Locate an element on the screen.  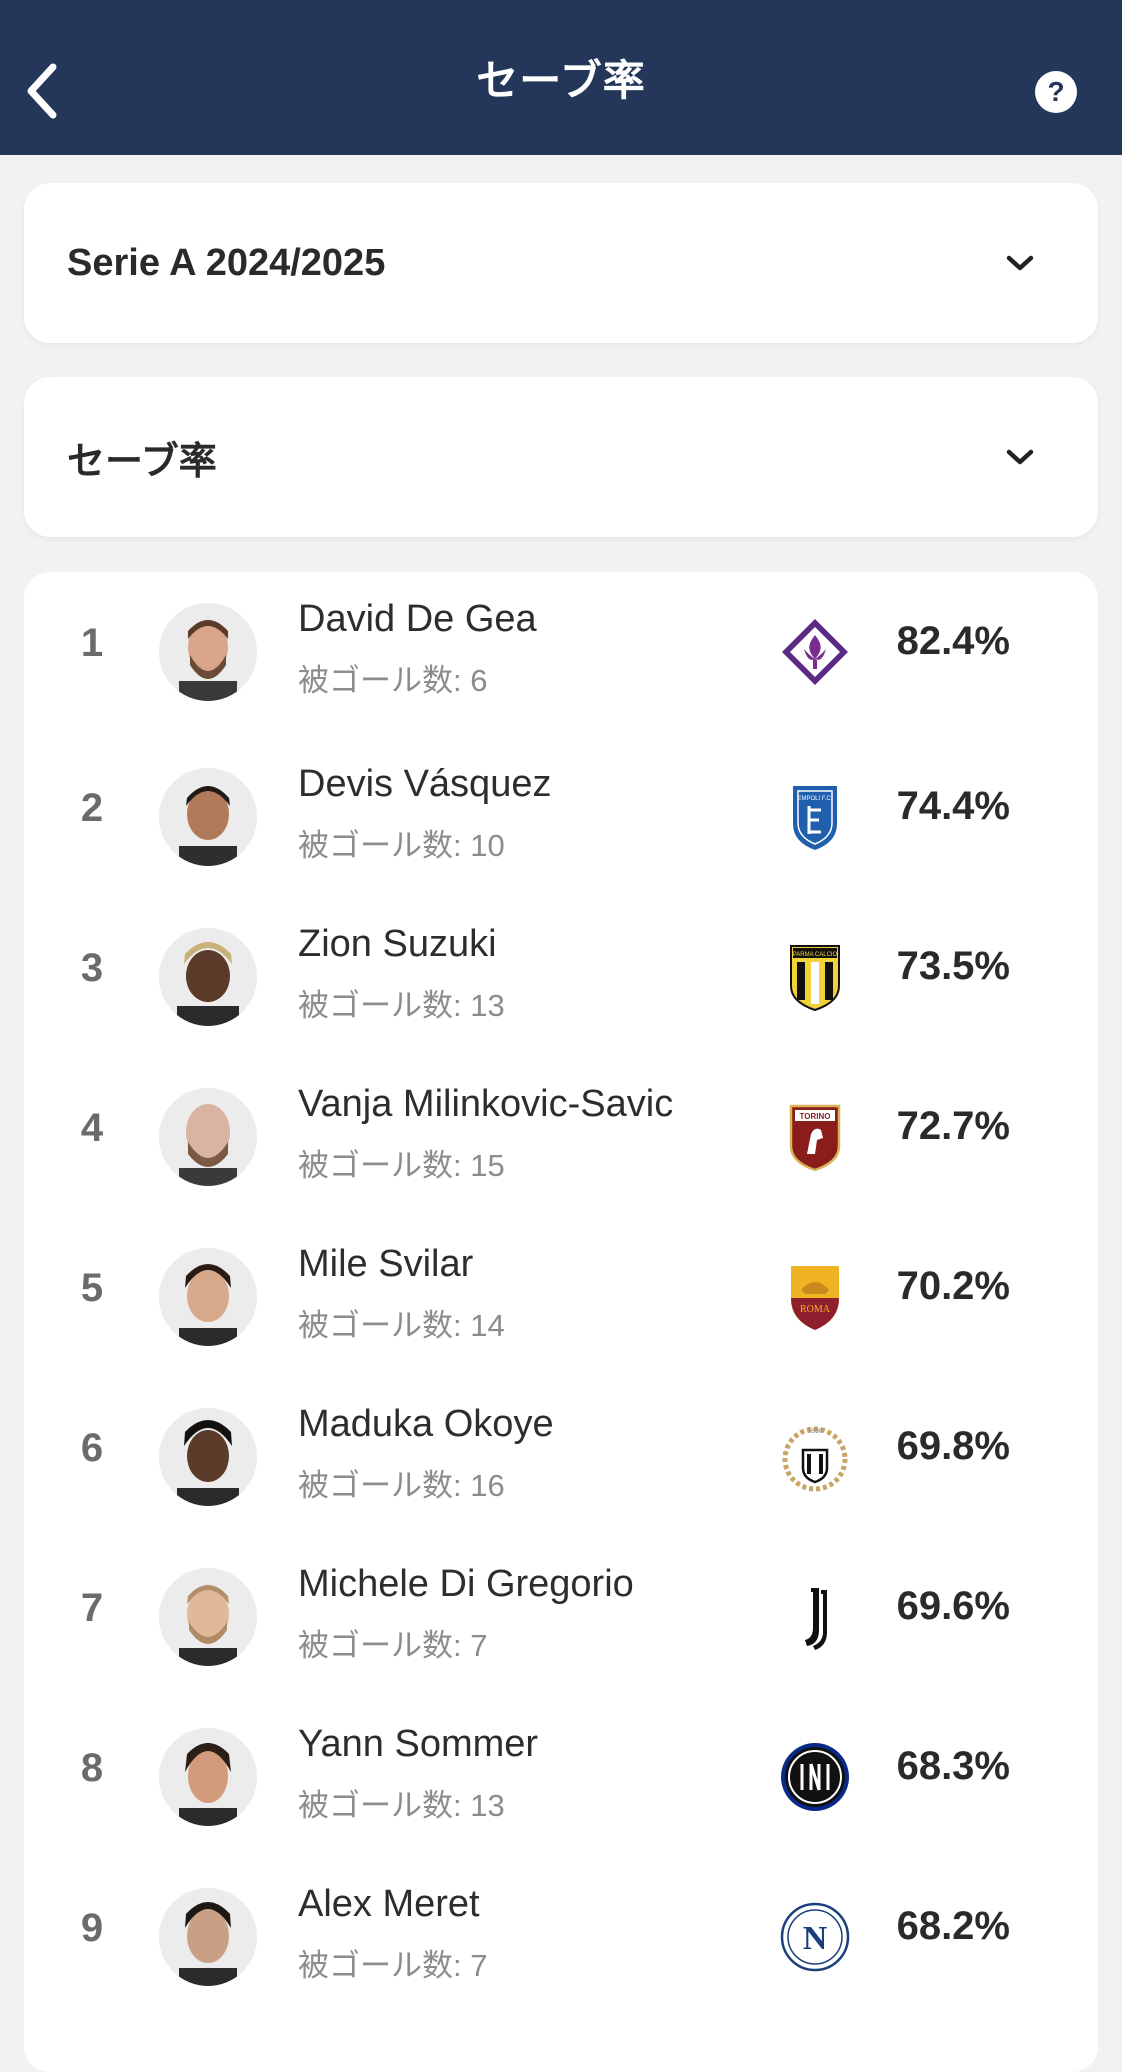
league-selector-value: Serie A 2024/2025 is located at coordinates (226, 262).